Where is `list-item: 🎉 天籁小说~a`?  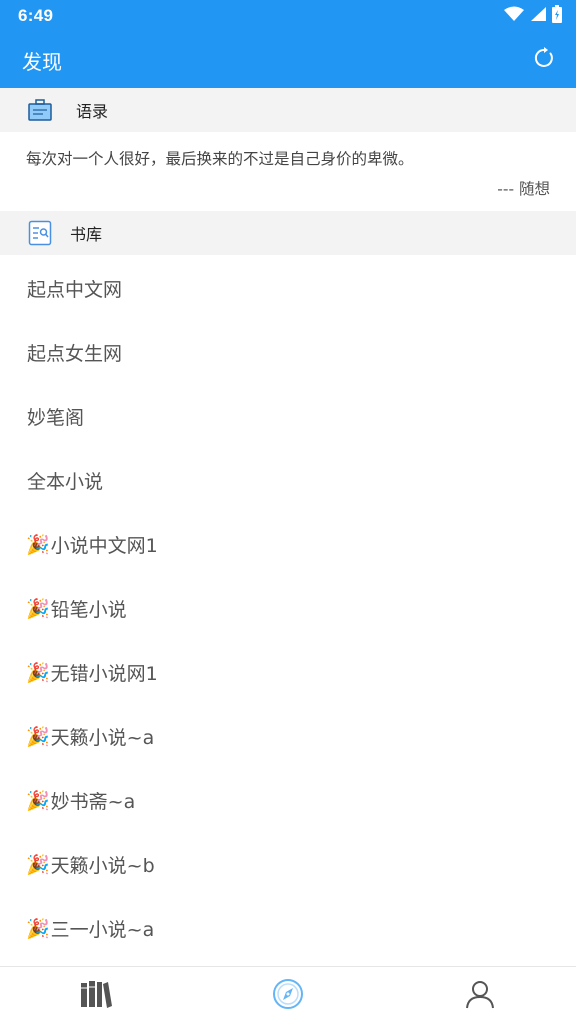
list-item: 🎉 天籁小说~a is located at coordinates (288, 736).